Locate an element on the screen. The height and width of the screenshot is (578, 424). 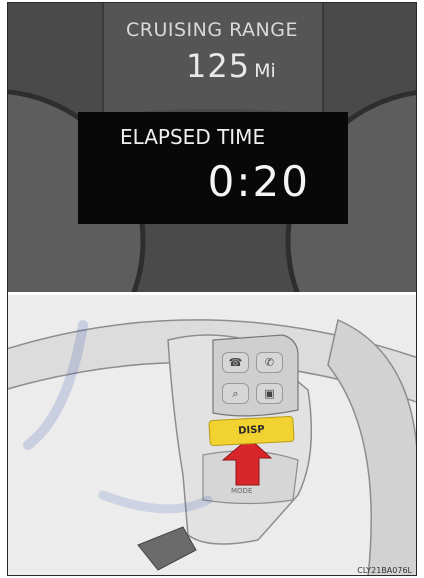
disp-button: DISP is located at coordinates (251, 431).